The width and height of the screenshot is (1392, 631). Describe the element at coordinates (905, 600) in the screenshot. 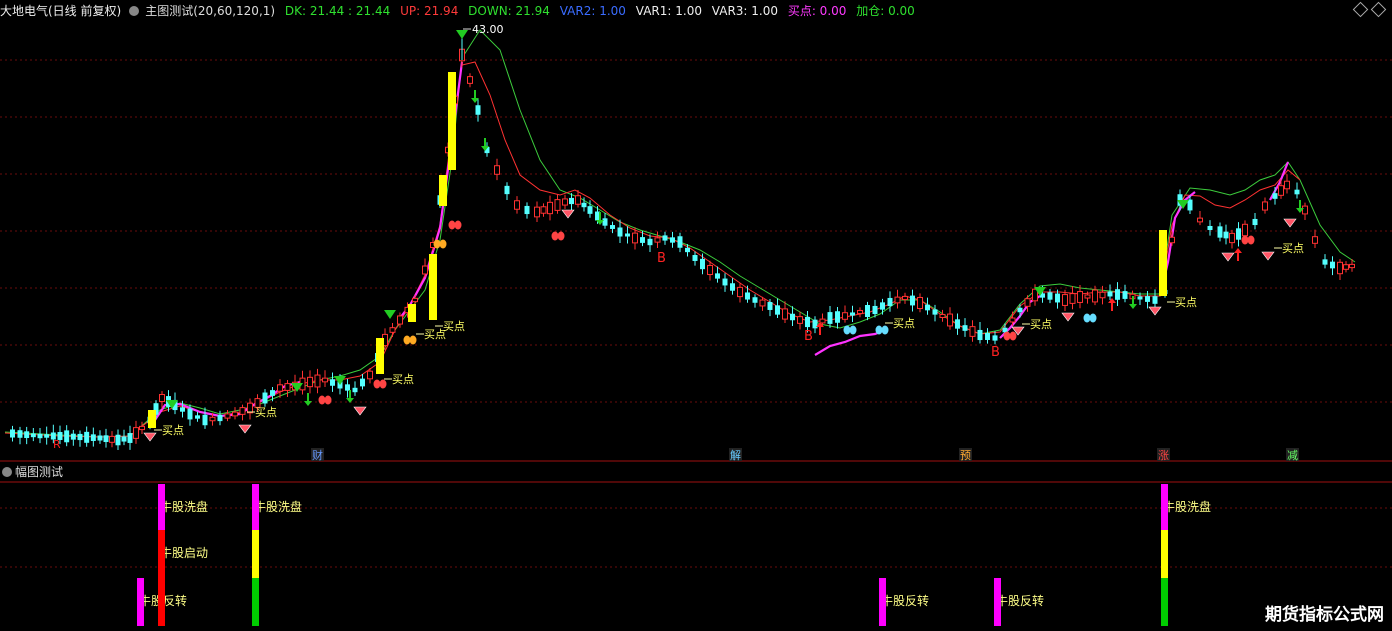

I see `sub-chart-label: 牛股反转` at that location.